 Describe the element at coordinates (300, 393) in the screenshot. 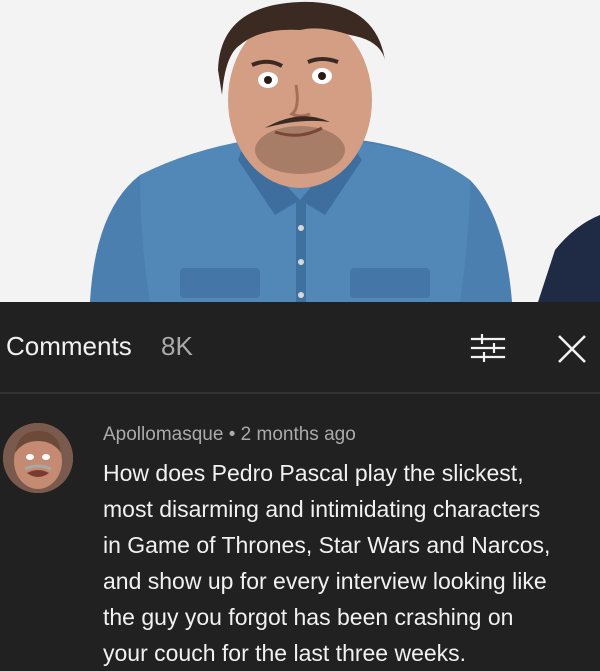

I see `header-divider` at that location.